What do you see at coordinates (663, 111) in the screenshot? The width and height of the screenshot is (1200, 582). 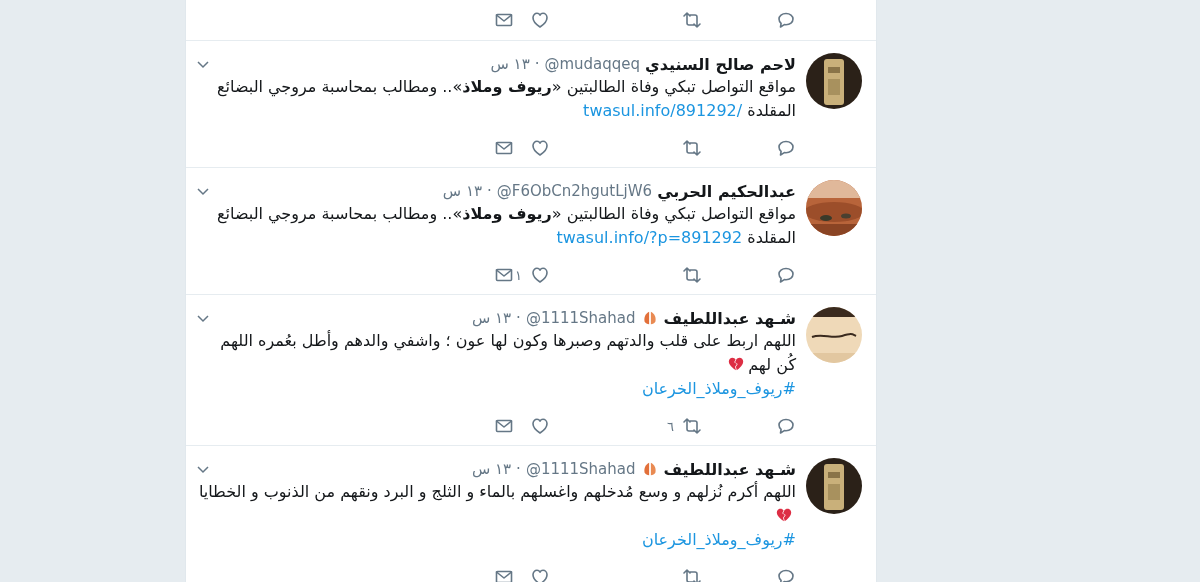 I see `tweet-link: twasul.info/891292/` at bounding box center [663, 111].